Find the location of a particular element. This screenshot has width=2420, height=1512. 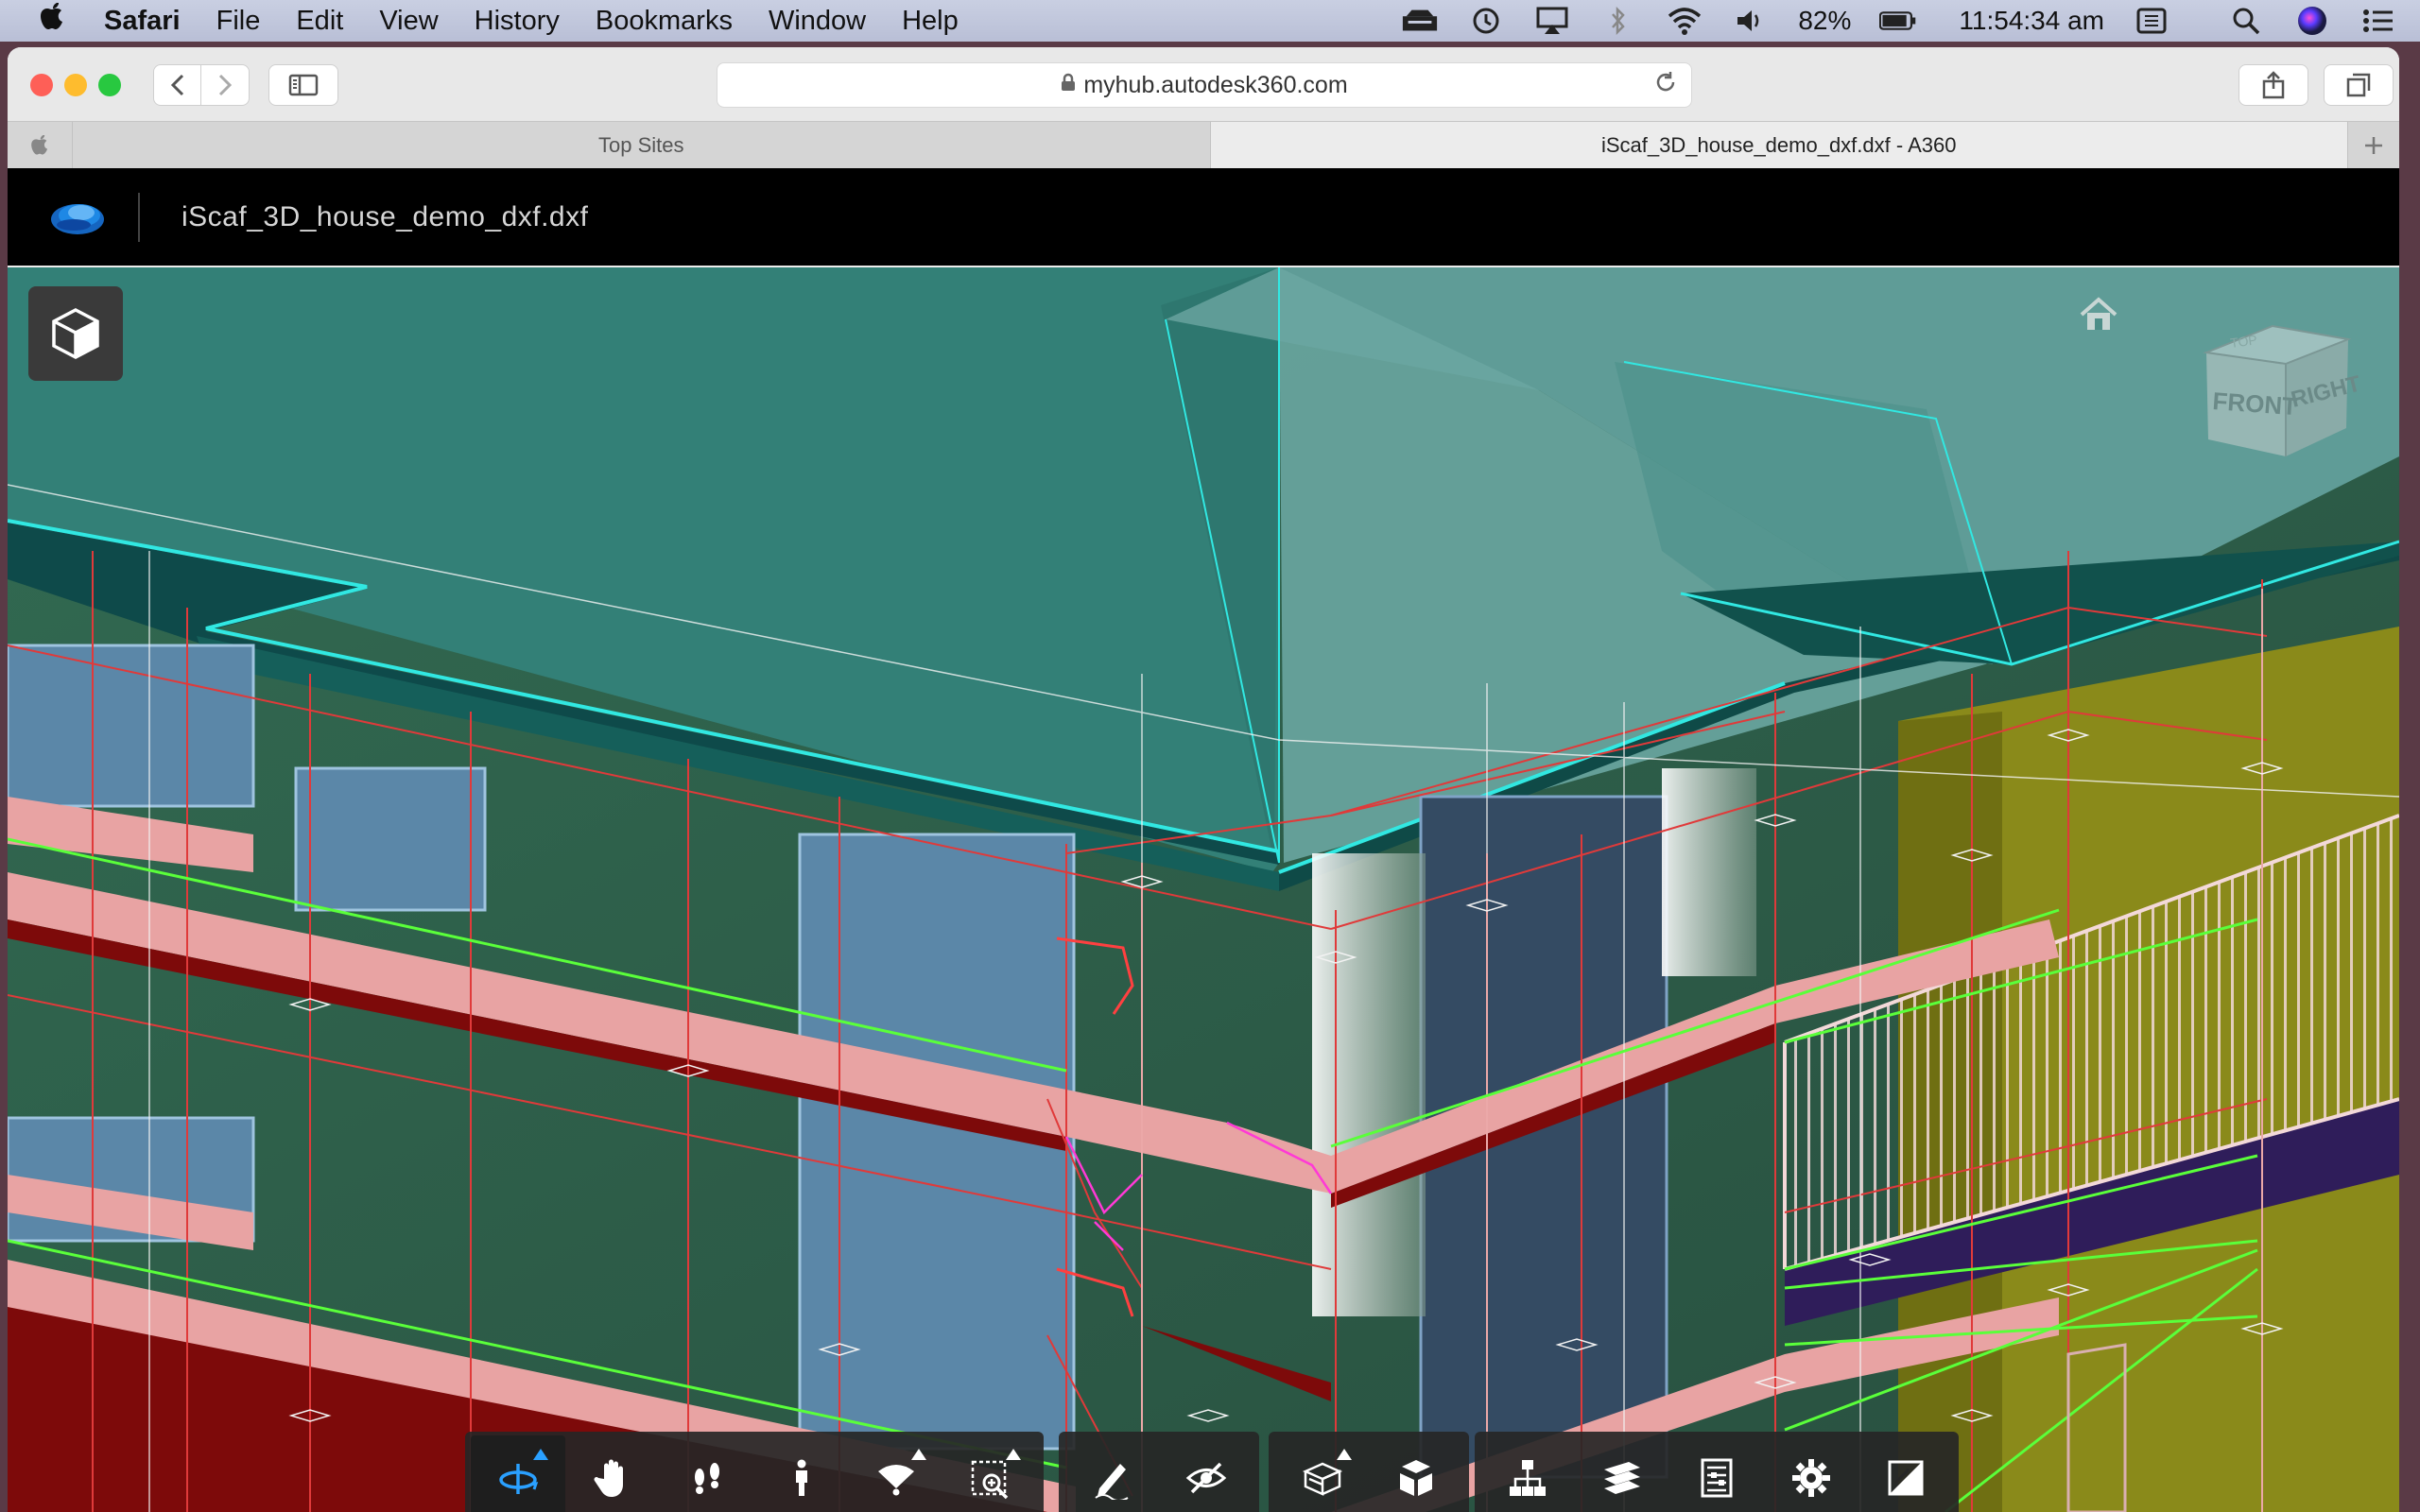

properties-icon is located at coordinates (1717, 1478).